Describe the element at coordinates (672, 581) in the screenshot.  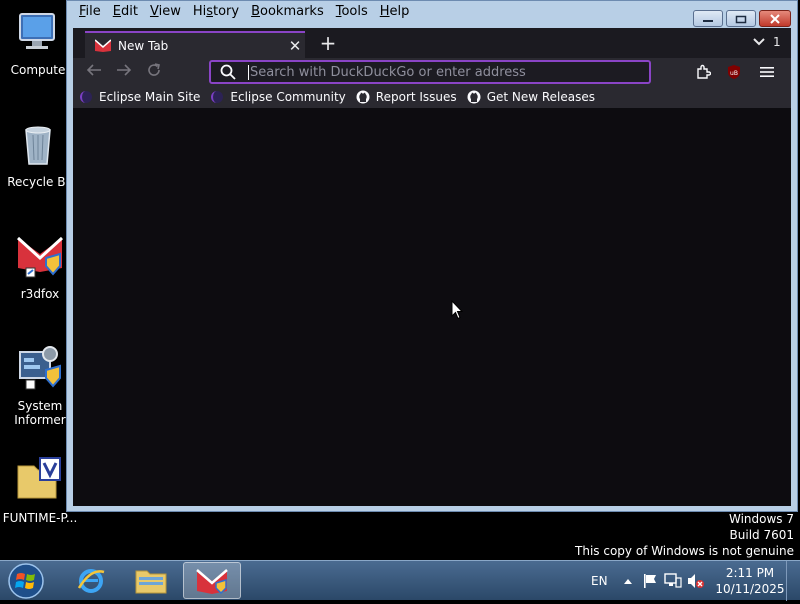
I see `network-icon` at that location.